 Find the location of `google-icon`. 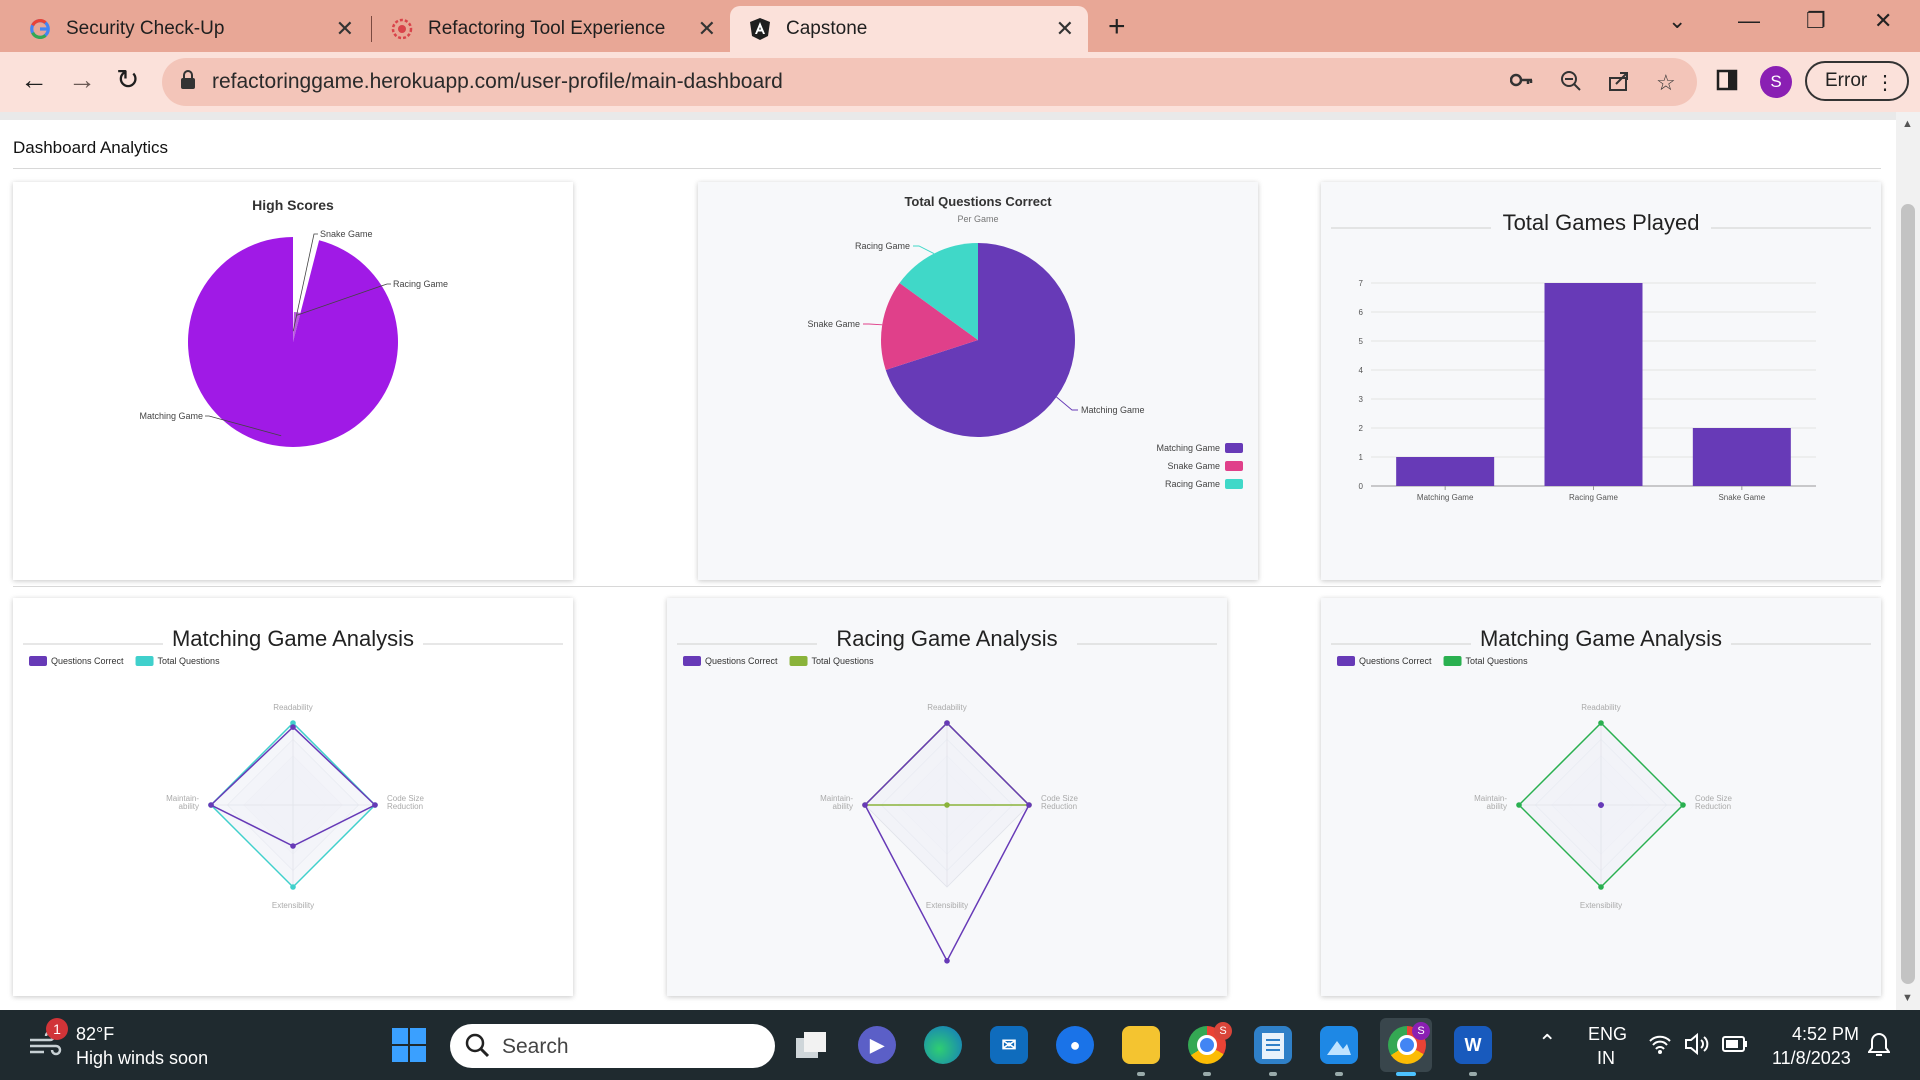

google-icon is located at coordinates (40, 29).